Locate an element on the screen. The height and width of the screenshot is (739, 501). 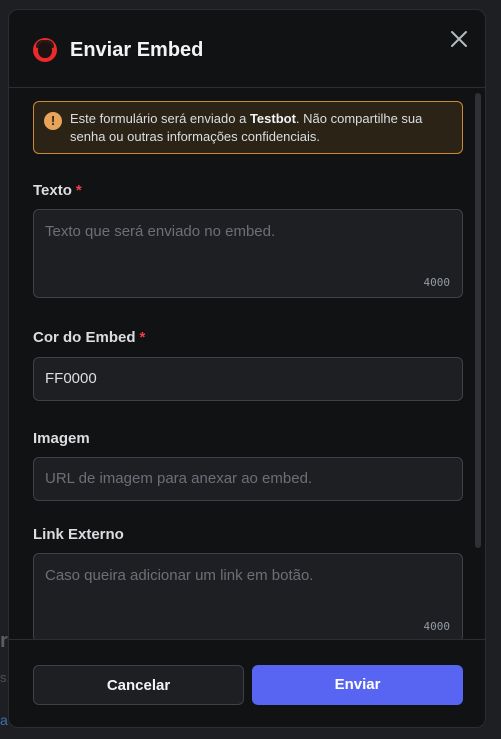
close-icon is located at coordinates (459, 39).